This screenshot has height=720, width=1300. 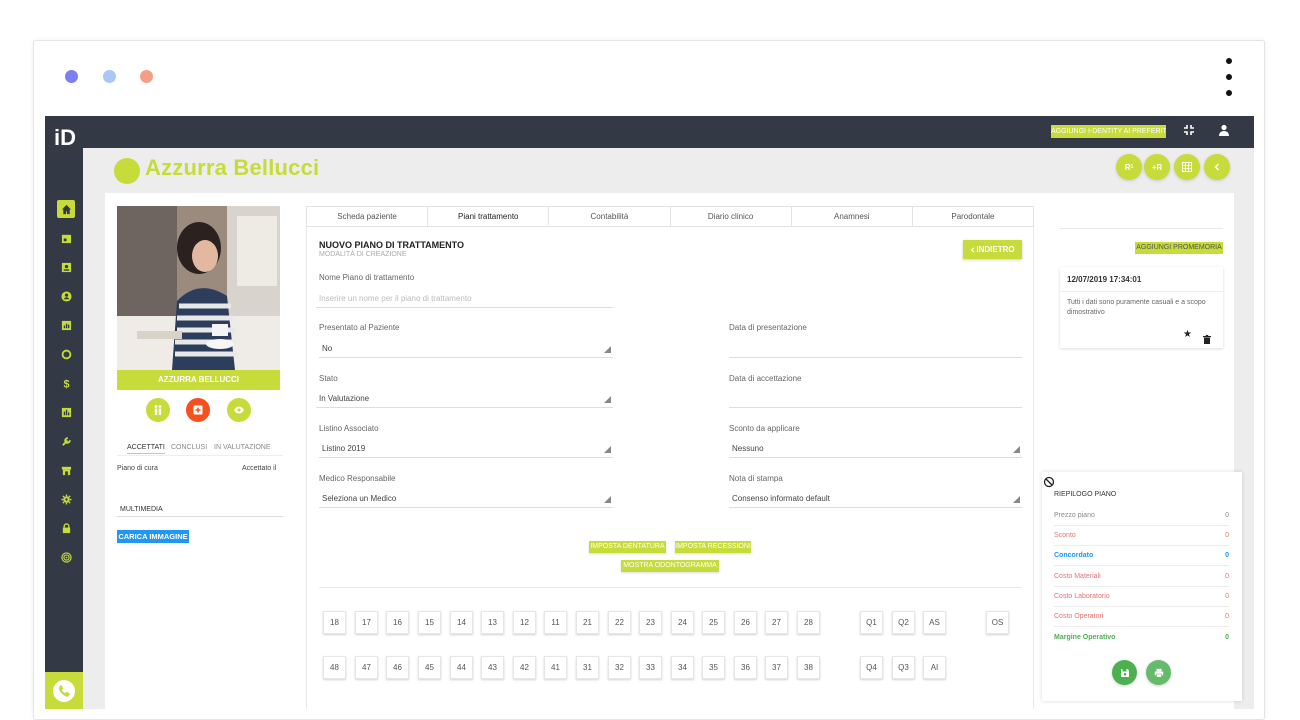 What do you see at coordinates (1157, 167) in the screenshot?
I see `add-prescription-button: +R` at bounding box center [1157, 167].